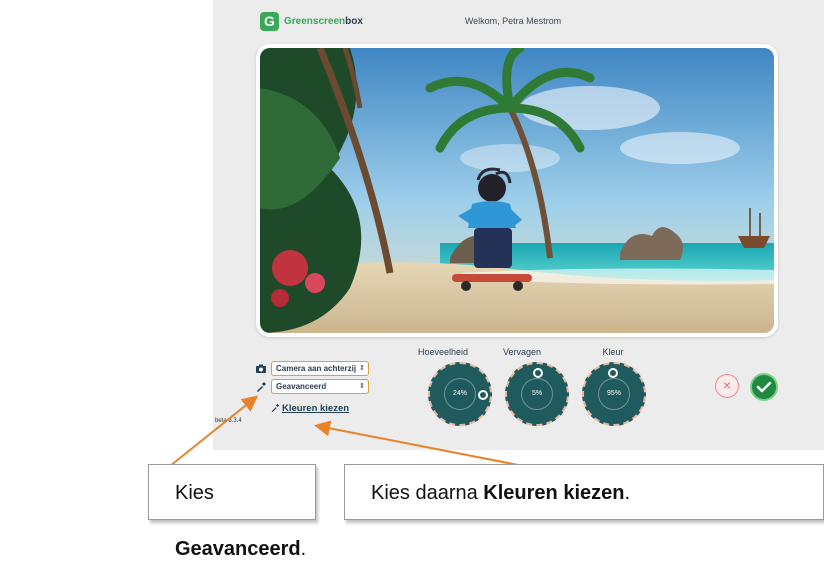 The image size is (824, 577). What do you see at coordinates (232, 512) in the screenshot?
I see `caption-left: Kies Geavanceerd.` at bounding box center [232, 512].